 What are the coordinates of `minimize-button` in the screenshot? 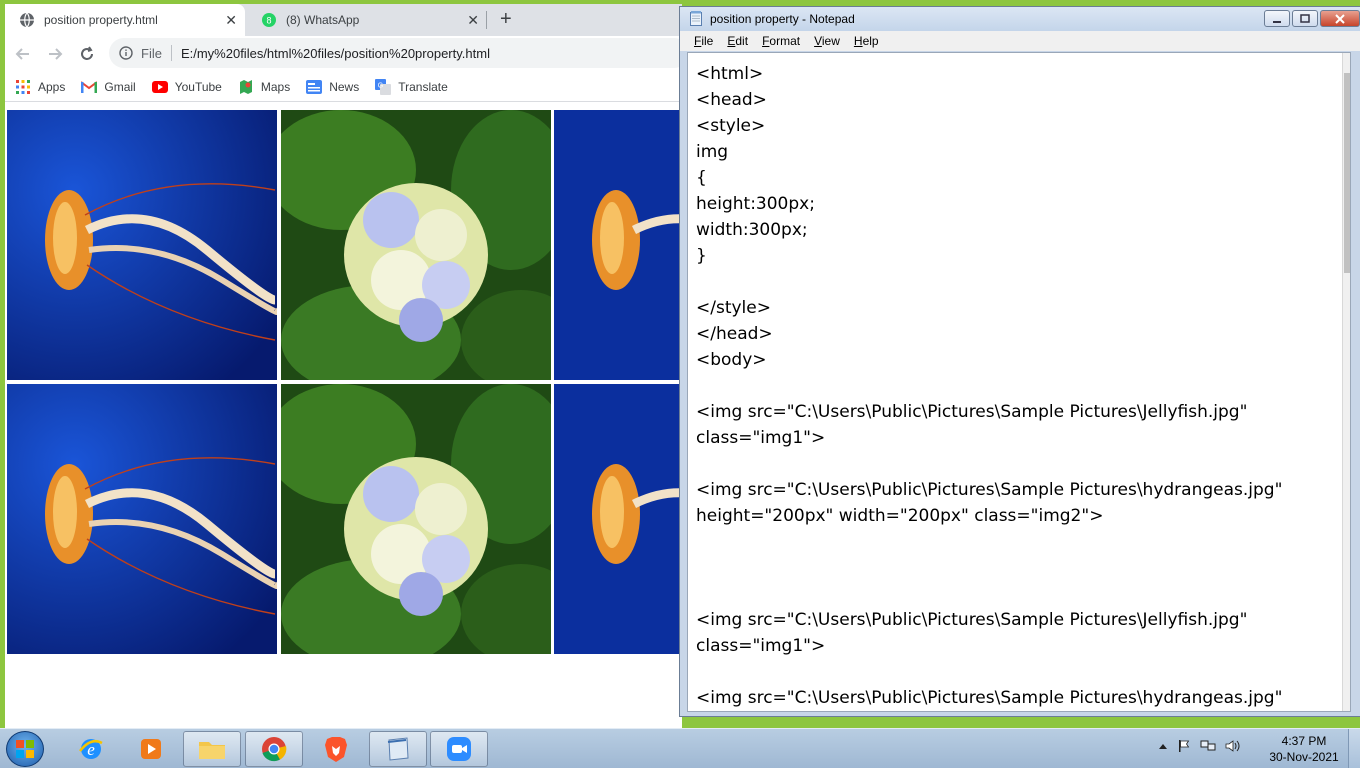 It's located at (1277, 18).